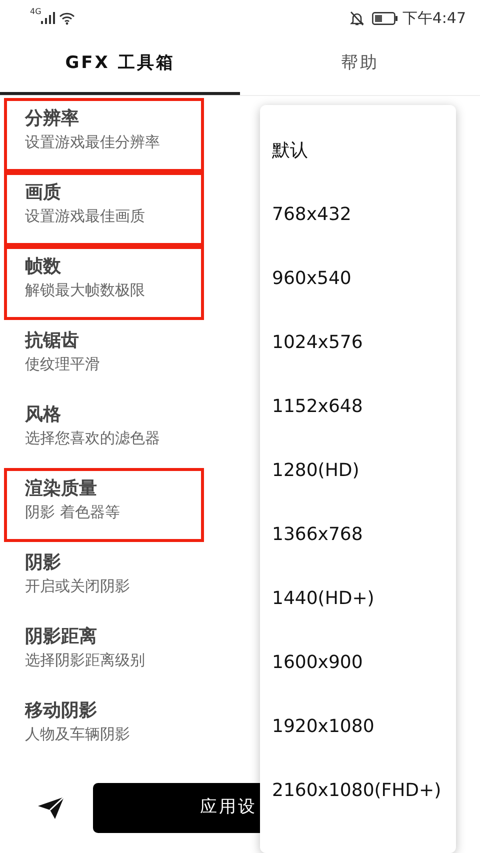  I want to click on setting-description: 设置游戏最佳画质, so click(85, 216).